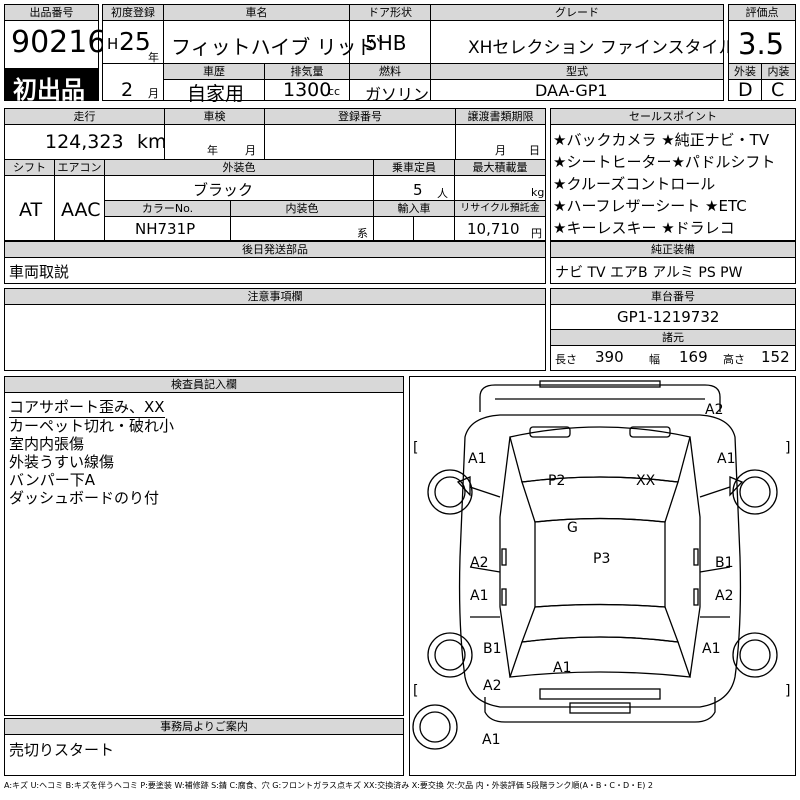 The width and height of the screenshot is (800, 800). I want to click on inspection-label: 車検, so click(214, 117).